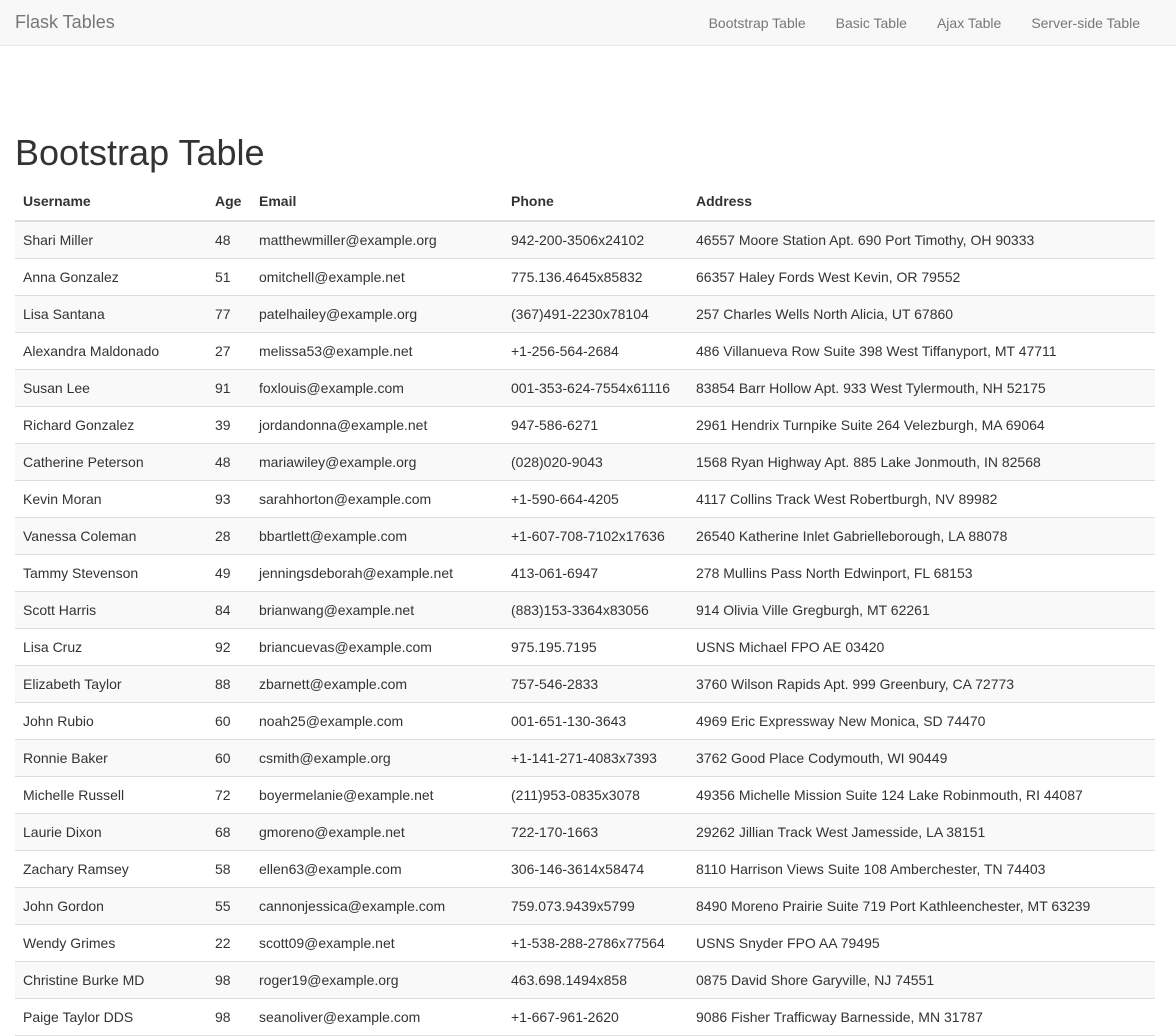 The image size is (1176, 1036). What do you see at coordinates (111, 758) in the screenshot?
I see `cell-username: Ronnie Baker` at bounding box center [111, 758].